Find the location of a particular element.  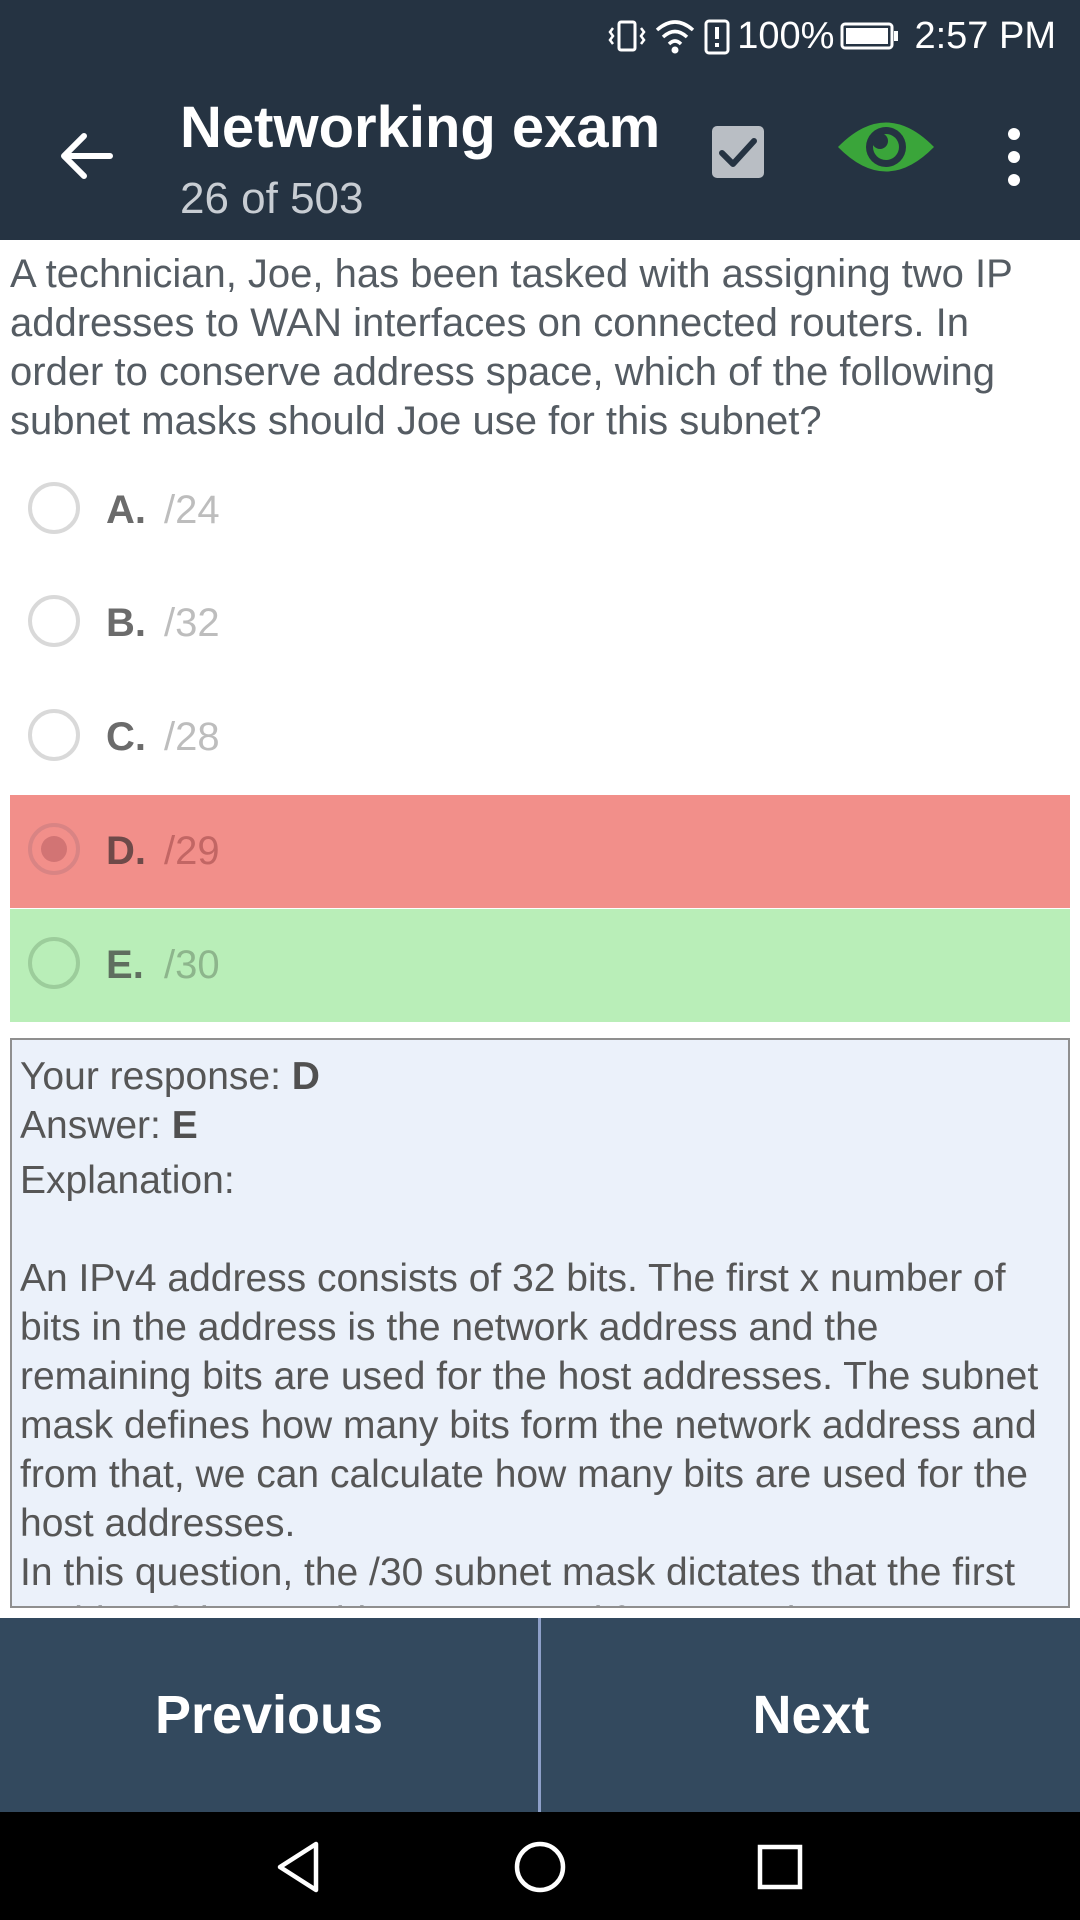

back-button is located at coordinates (86, 156).